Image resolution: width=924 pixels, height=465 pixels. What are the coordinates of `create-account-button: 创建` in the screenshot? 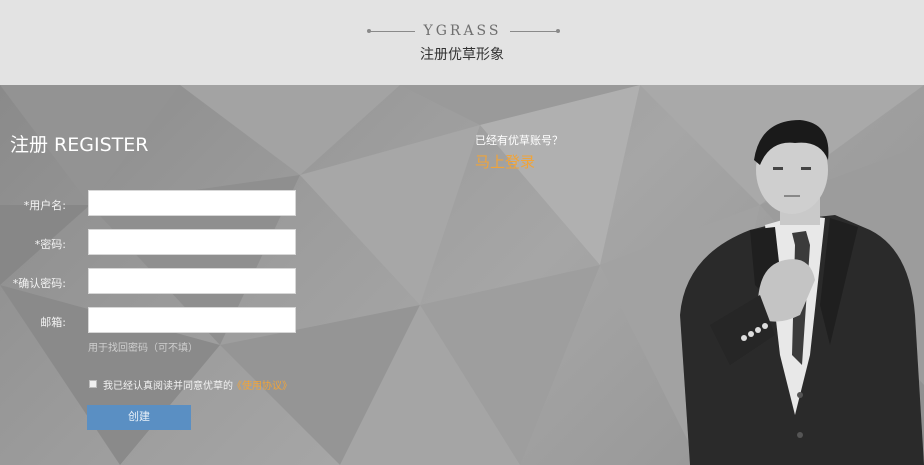 It's located at (139, 417).